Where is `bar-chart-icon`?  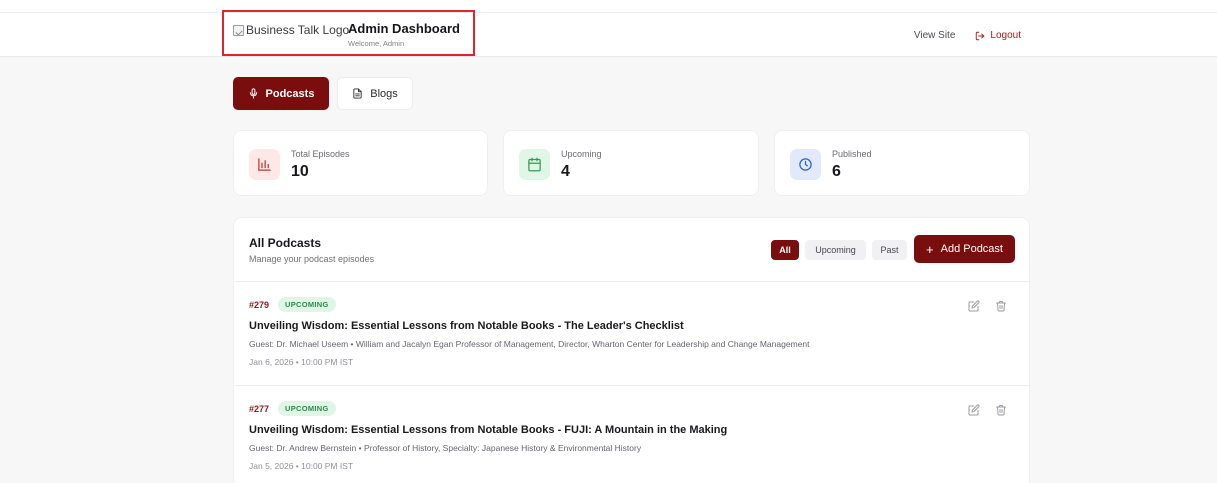 bar-chart-icon is located at coordinates (264, 164).